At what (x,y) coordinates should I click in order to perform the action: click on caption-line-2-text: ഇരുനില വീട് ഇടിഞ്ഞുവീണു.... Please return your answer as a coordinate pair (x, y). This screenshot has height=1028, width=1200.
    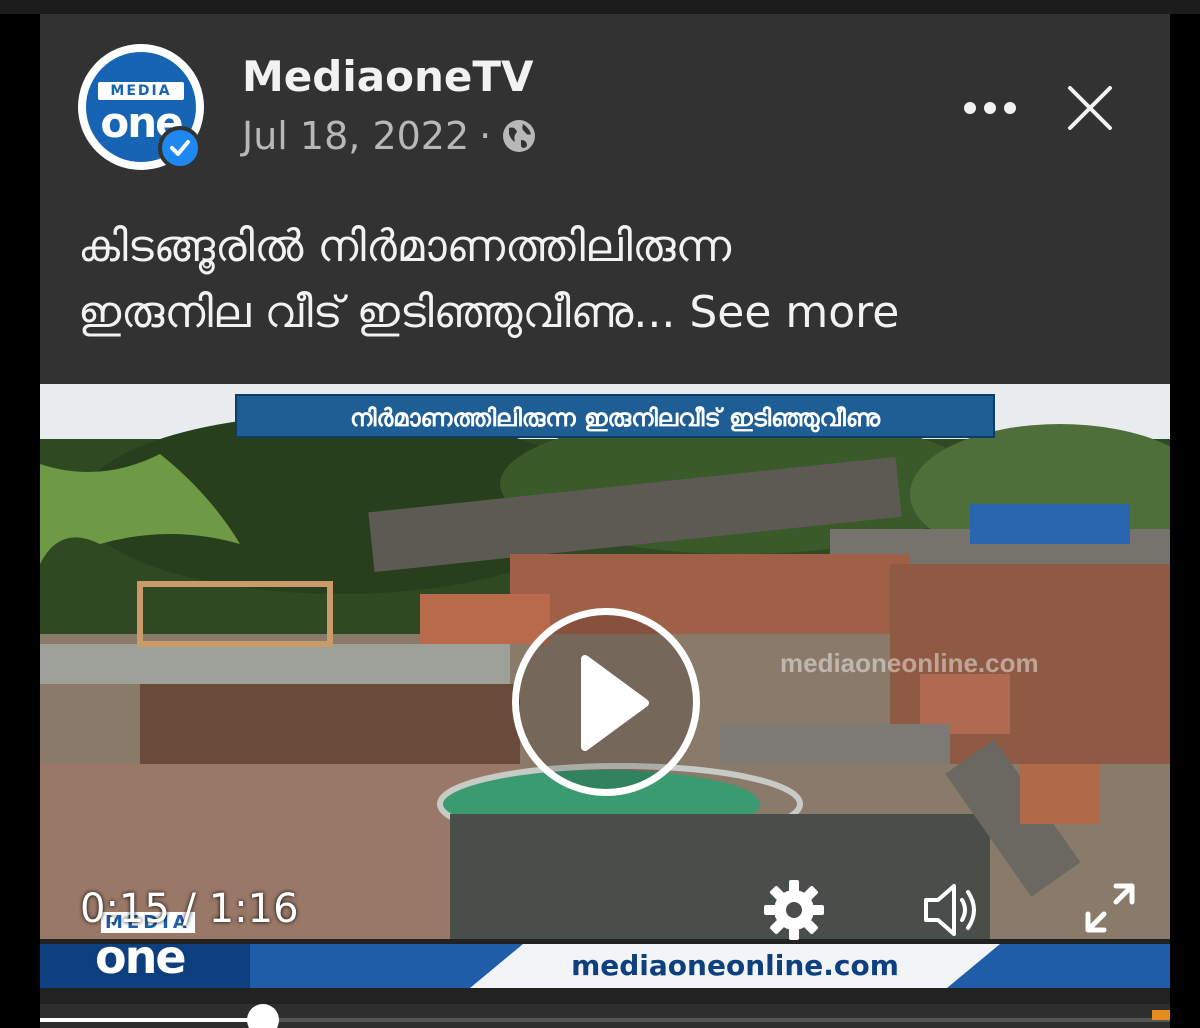
    Looking at the image, I should click on (377, 312).